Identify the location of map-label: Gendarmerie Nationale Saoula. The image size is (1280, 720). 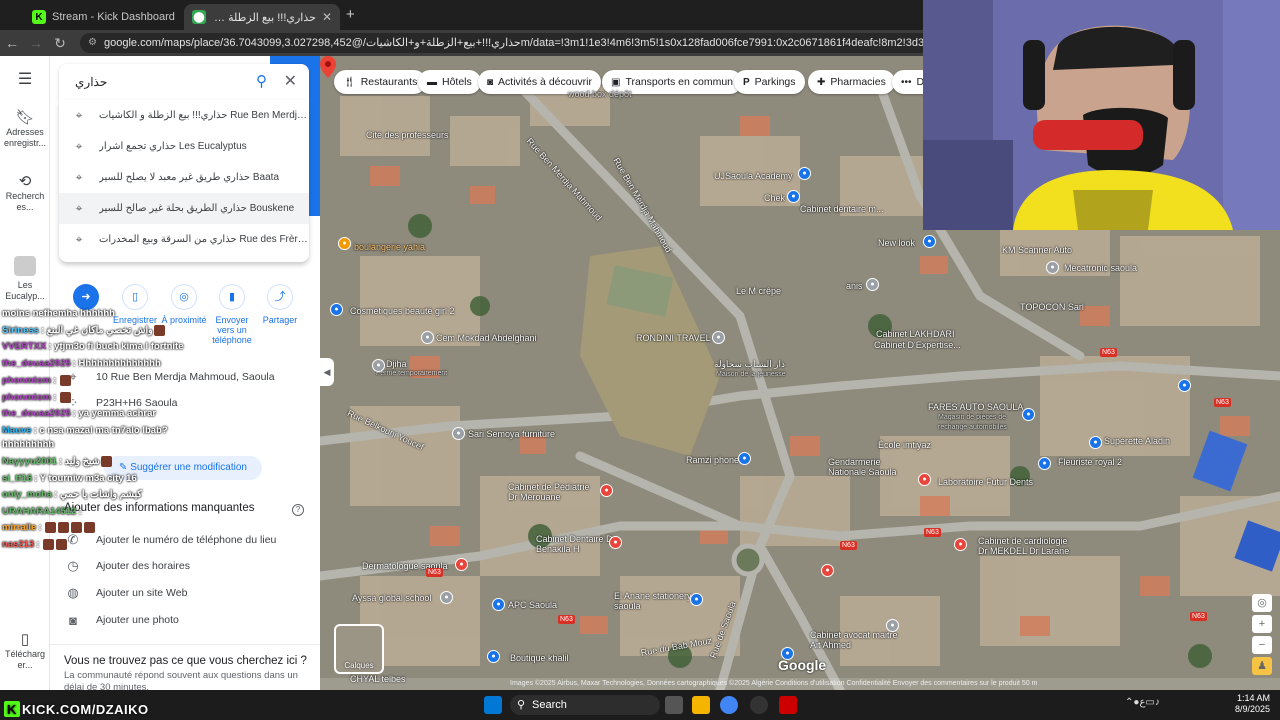
(862, 467).